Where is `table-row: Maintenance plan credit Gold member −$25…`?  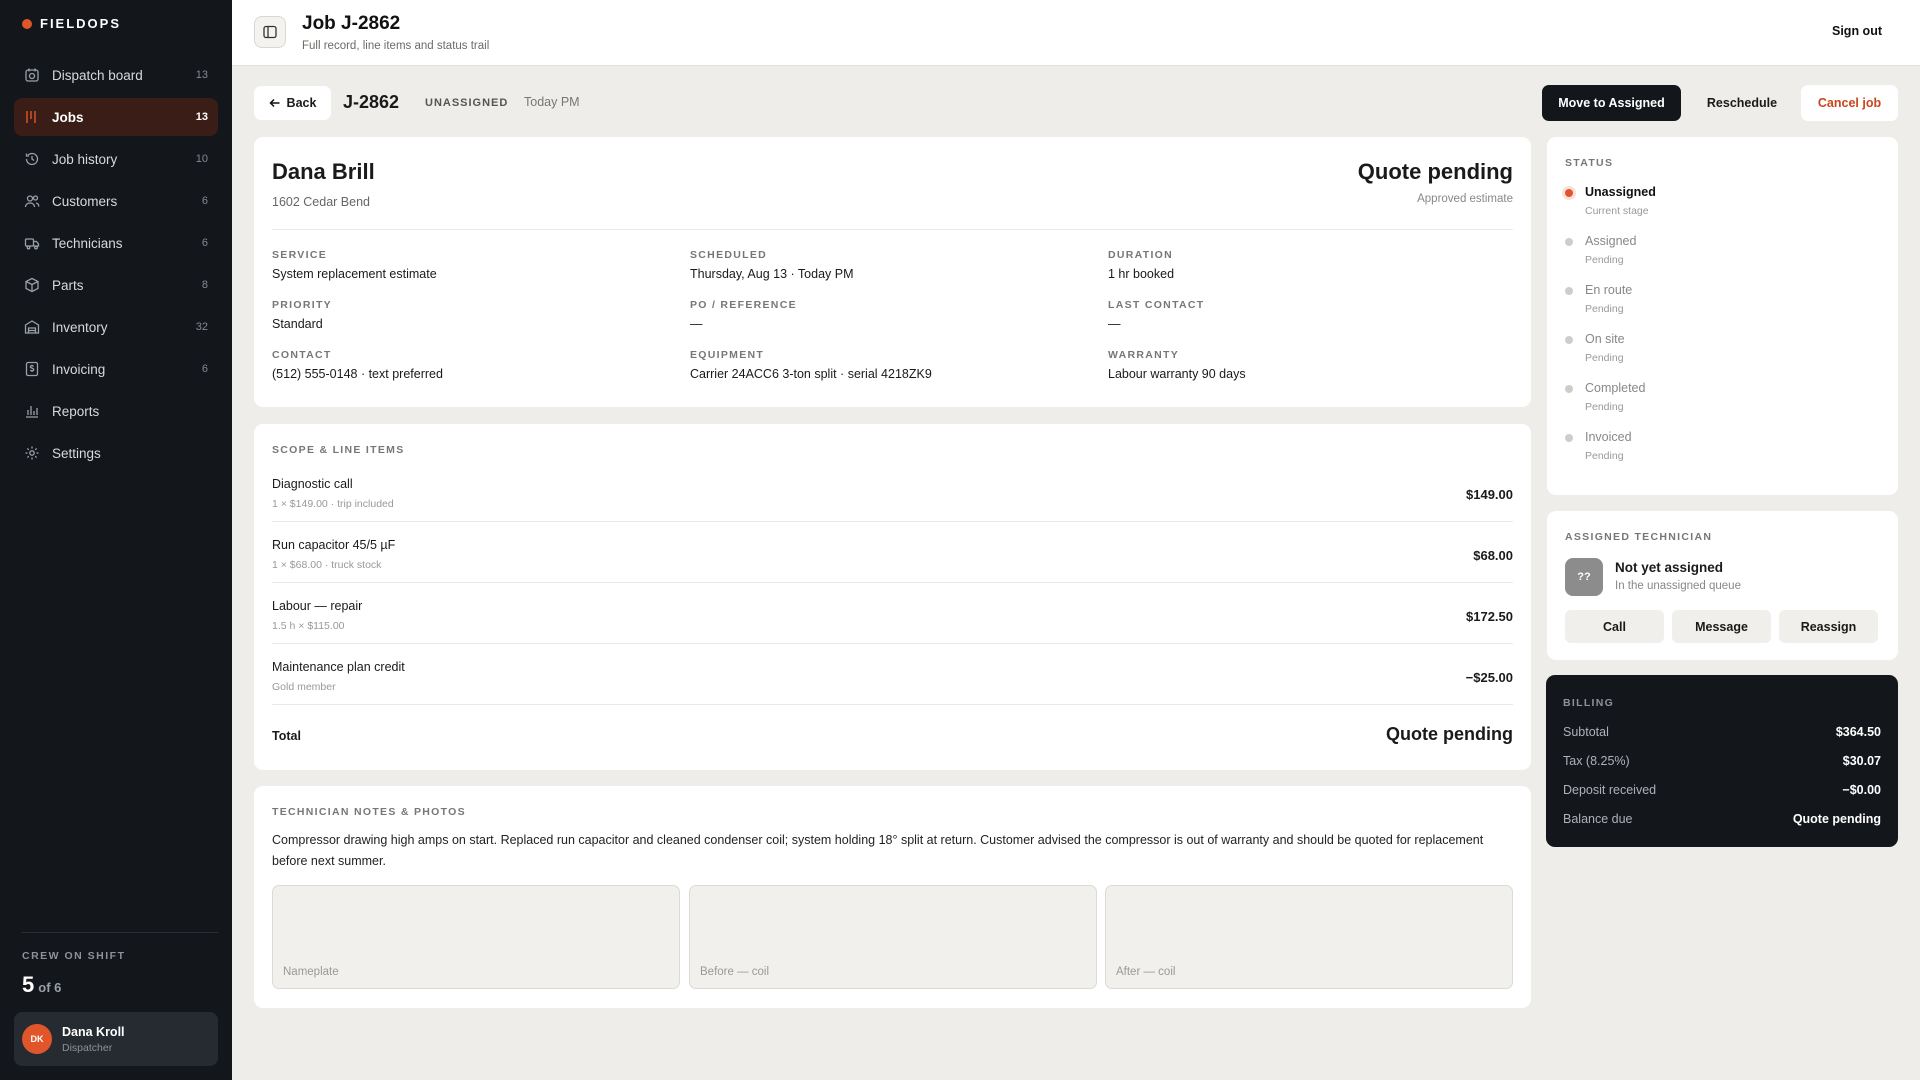
table-row: Maintenance plan credit Gold member −$25… is located at coordinates (892, 674).